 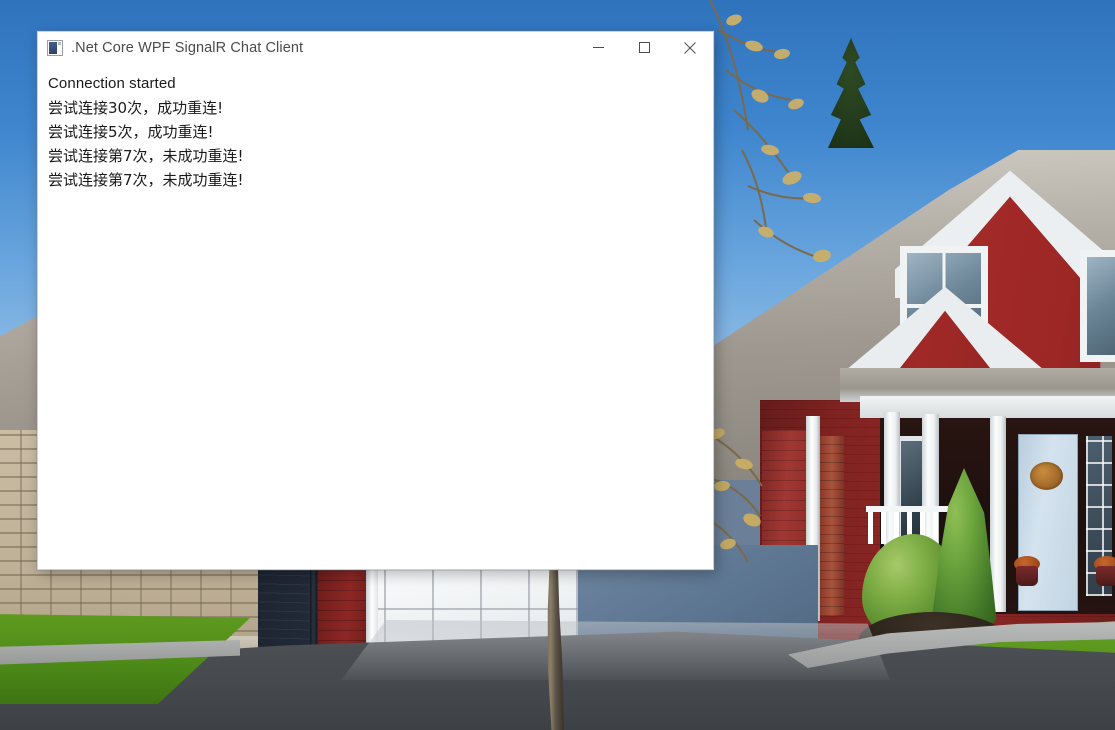 I want to click on log-line: Connection started, so click(x=112, y=83).